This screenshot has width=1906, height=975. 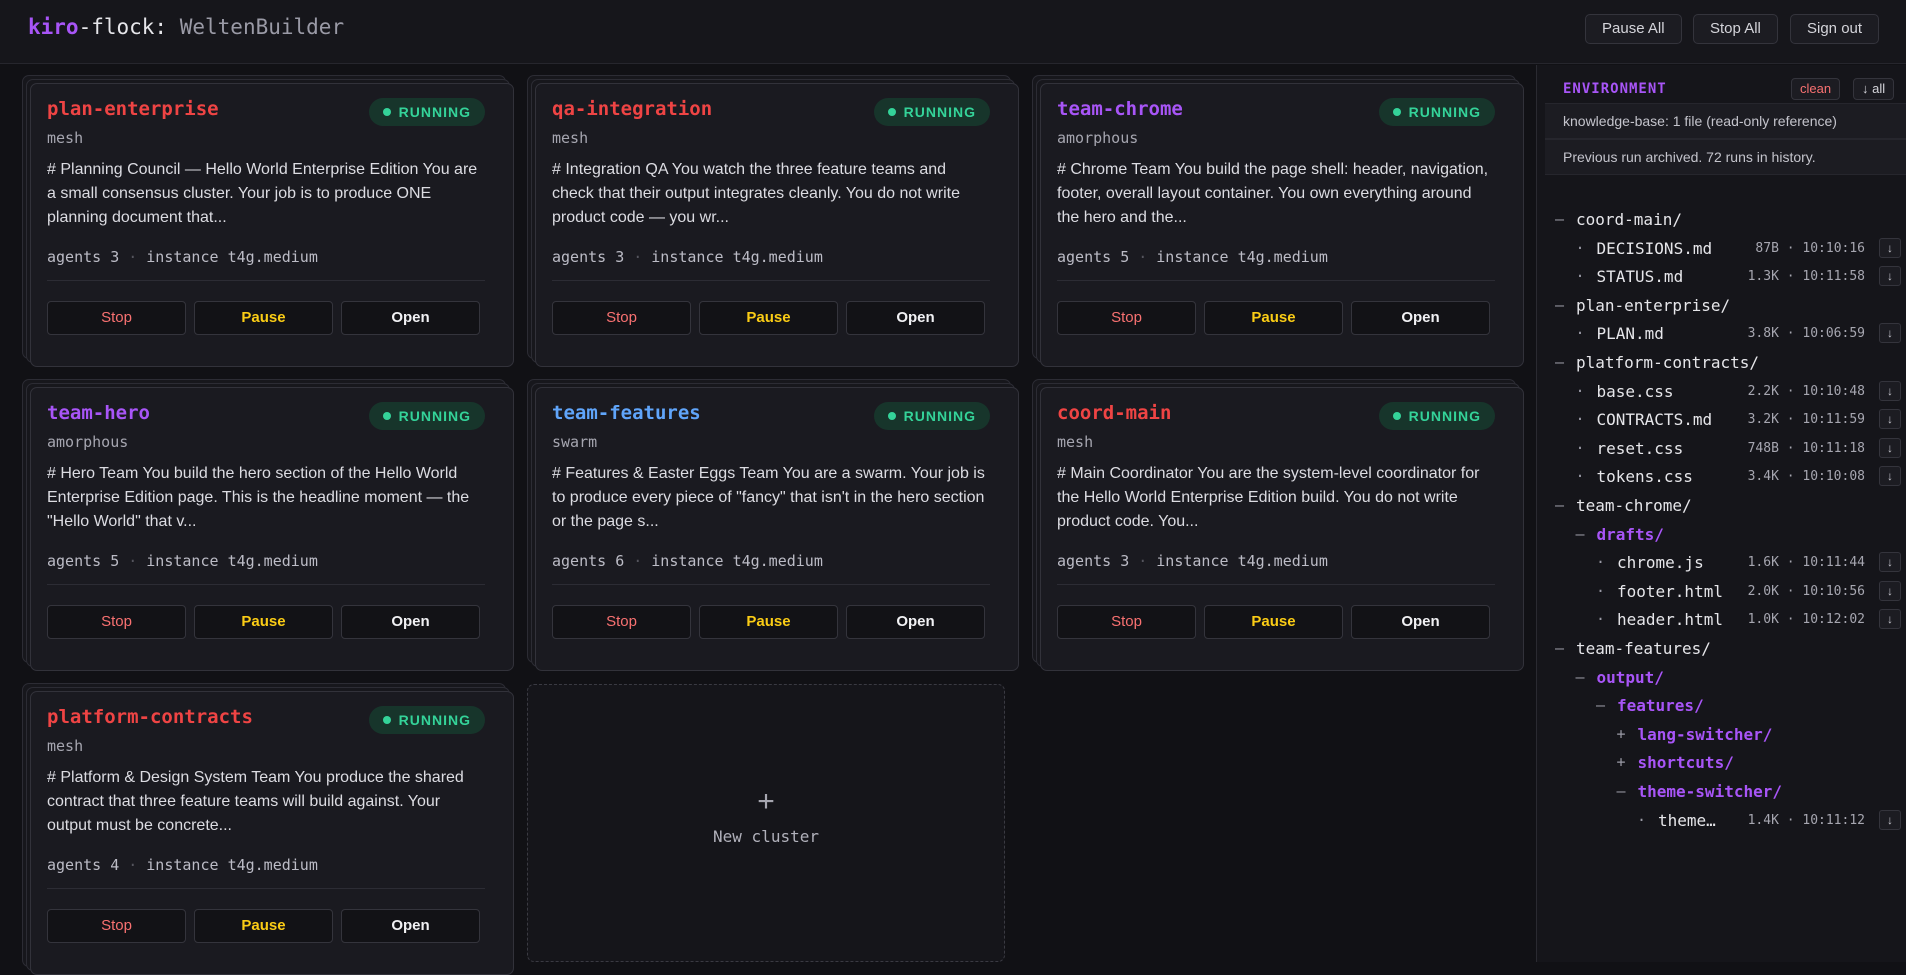 What do you see at coordinates (1725, 333) in the screenshot?
I see `tree-file-row: · PLAN.md 3.8K · 10:06:59 ↓` at bounding box center [1725, 333].